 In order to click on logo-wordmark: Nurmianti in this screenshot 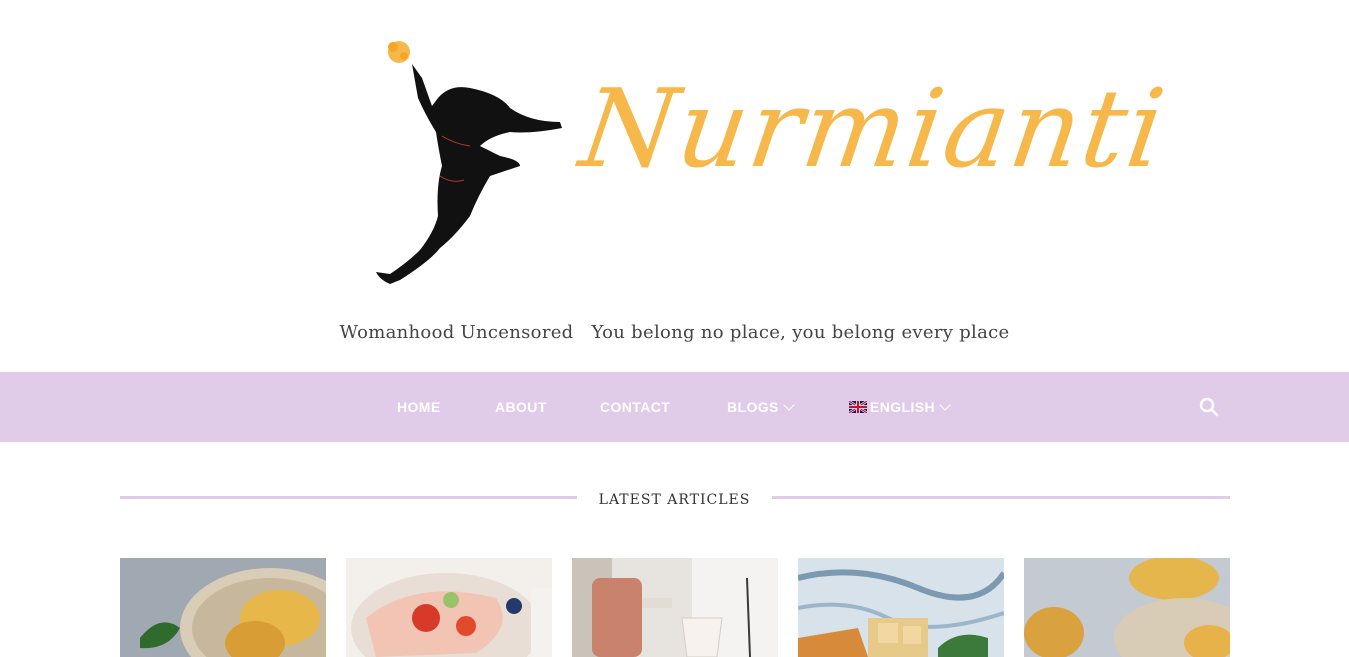, I will do `click(873, 129)`.